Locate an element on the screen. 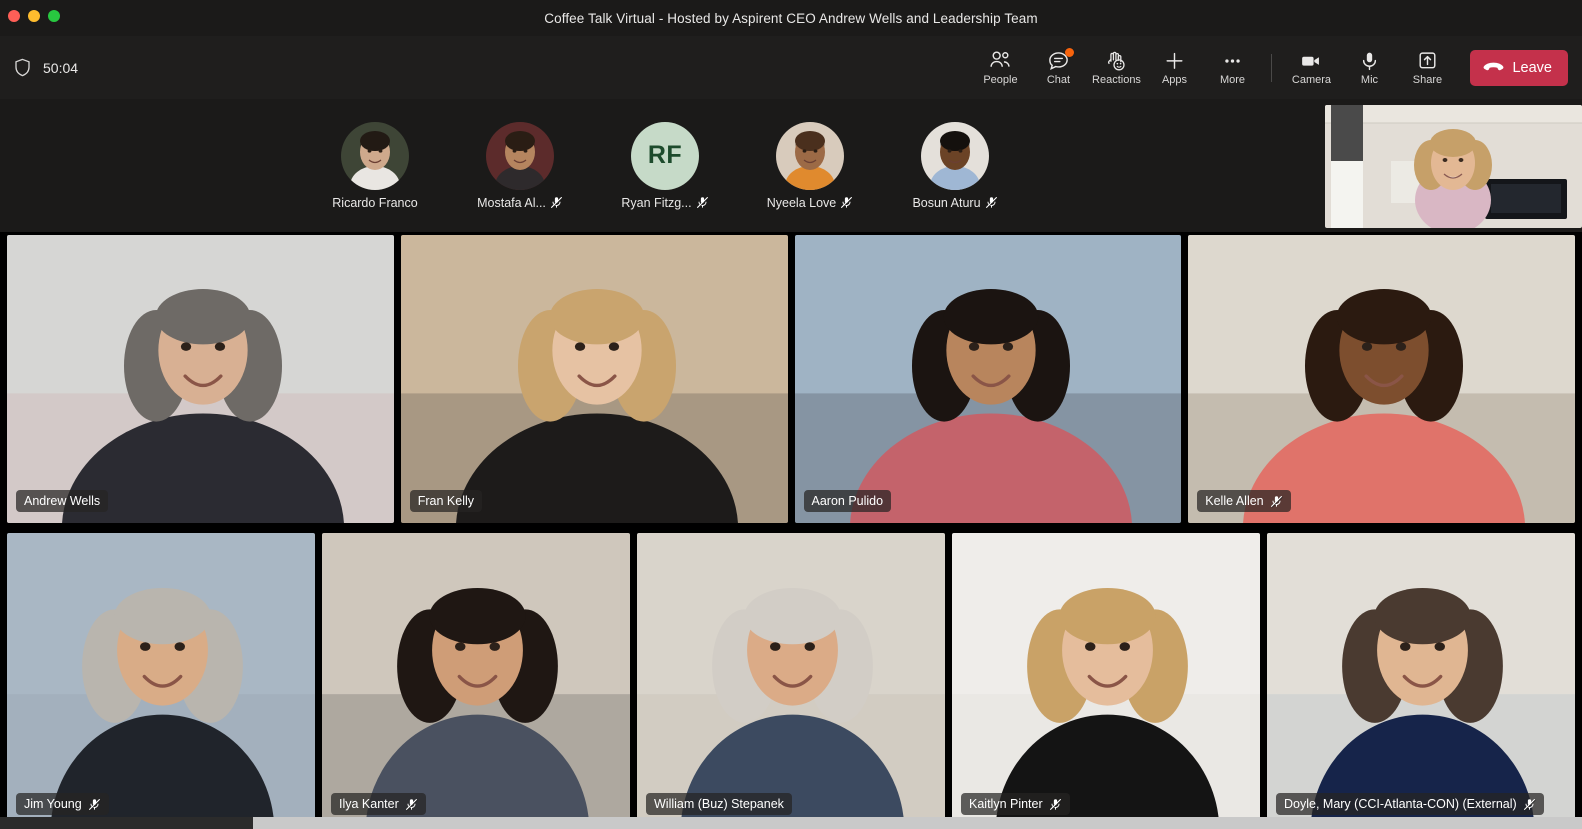 The width and height of the screenshot is (1582, 829). toolbar-left-group: 50:04 is located at coordinates (39, 67).